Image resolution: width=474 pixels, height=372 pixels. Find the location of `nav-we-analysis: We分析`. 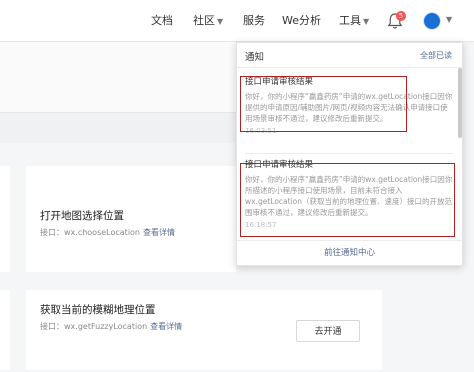

nav-we-analysis: We分析 is located at coordinates (301, 21).